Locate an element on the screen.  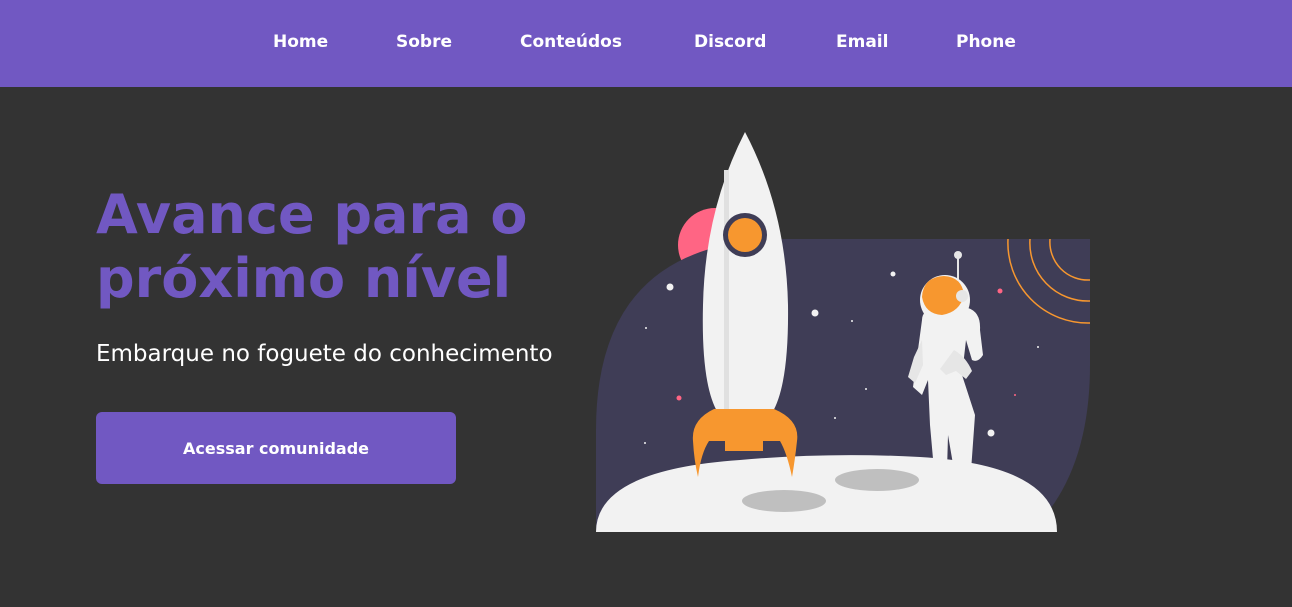
rocket-icon is located at coordinates (745, 304).